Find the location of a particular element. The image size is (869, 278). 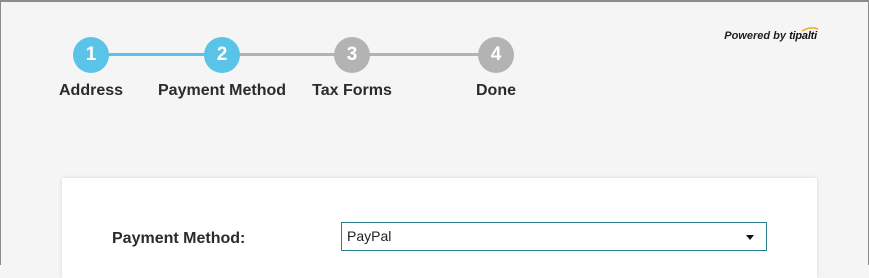

step-4-circle: 4 is located at coordinates (496, 55).